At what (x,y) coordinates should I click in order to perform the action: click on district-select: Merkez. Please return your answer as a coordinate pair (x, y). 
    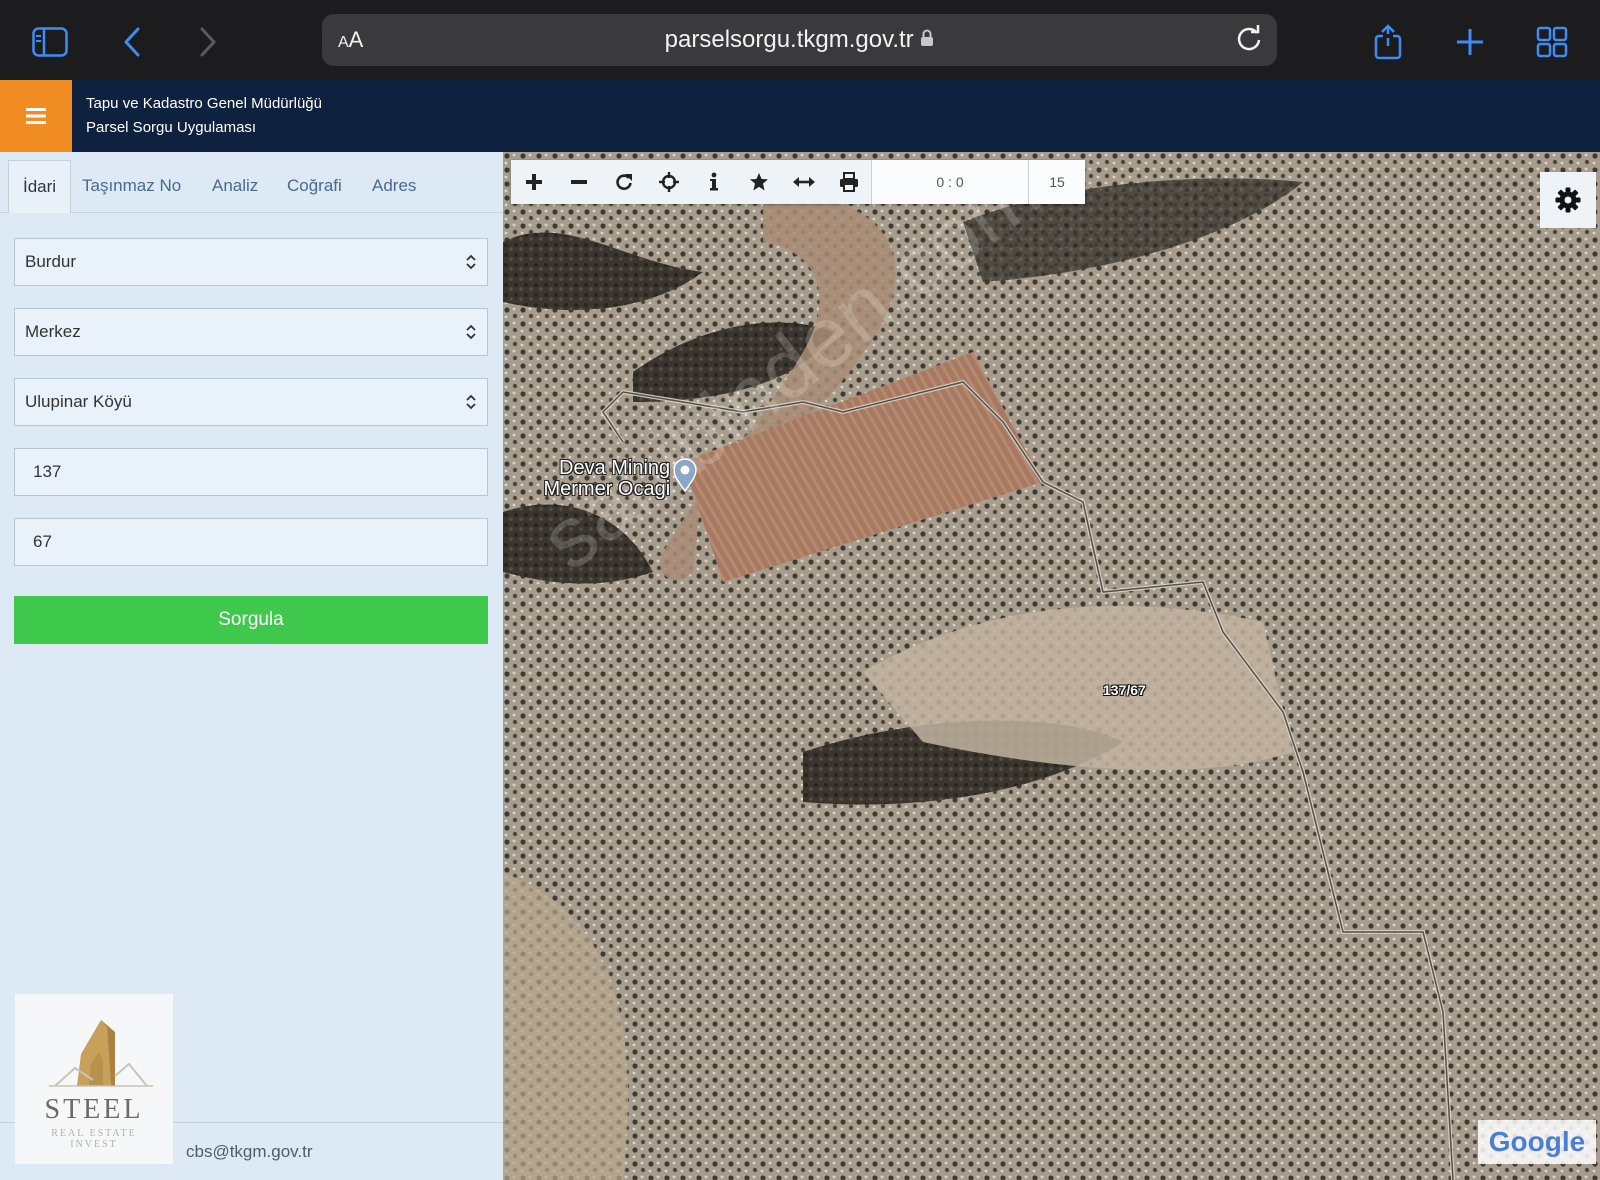
    Looking at the image, I should click on (251, 332).